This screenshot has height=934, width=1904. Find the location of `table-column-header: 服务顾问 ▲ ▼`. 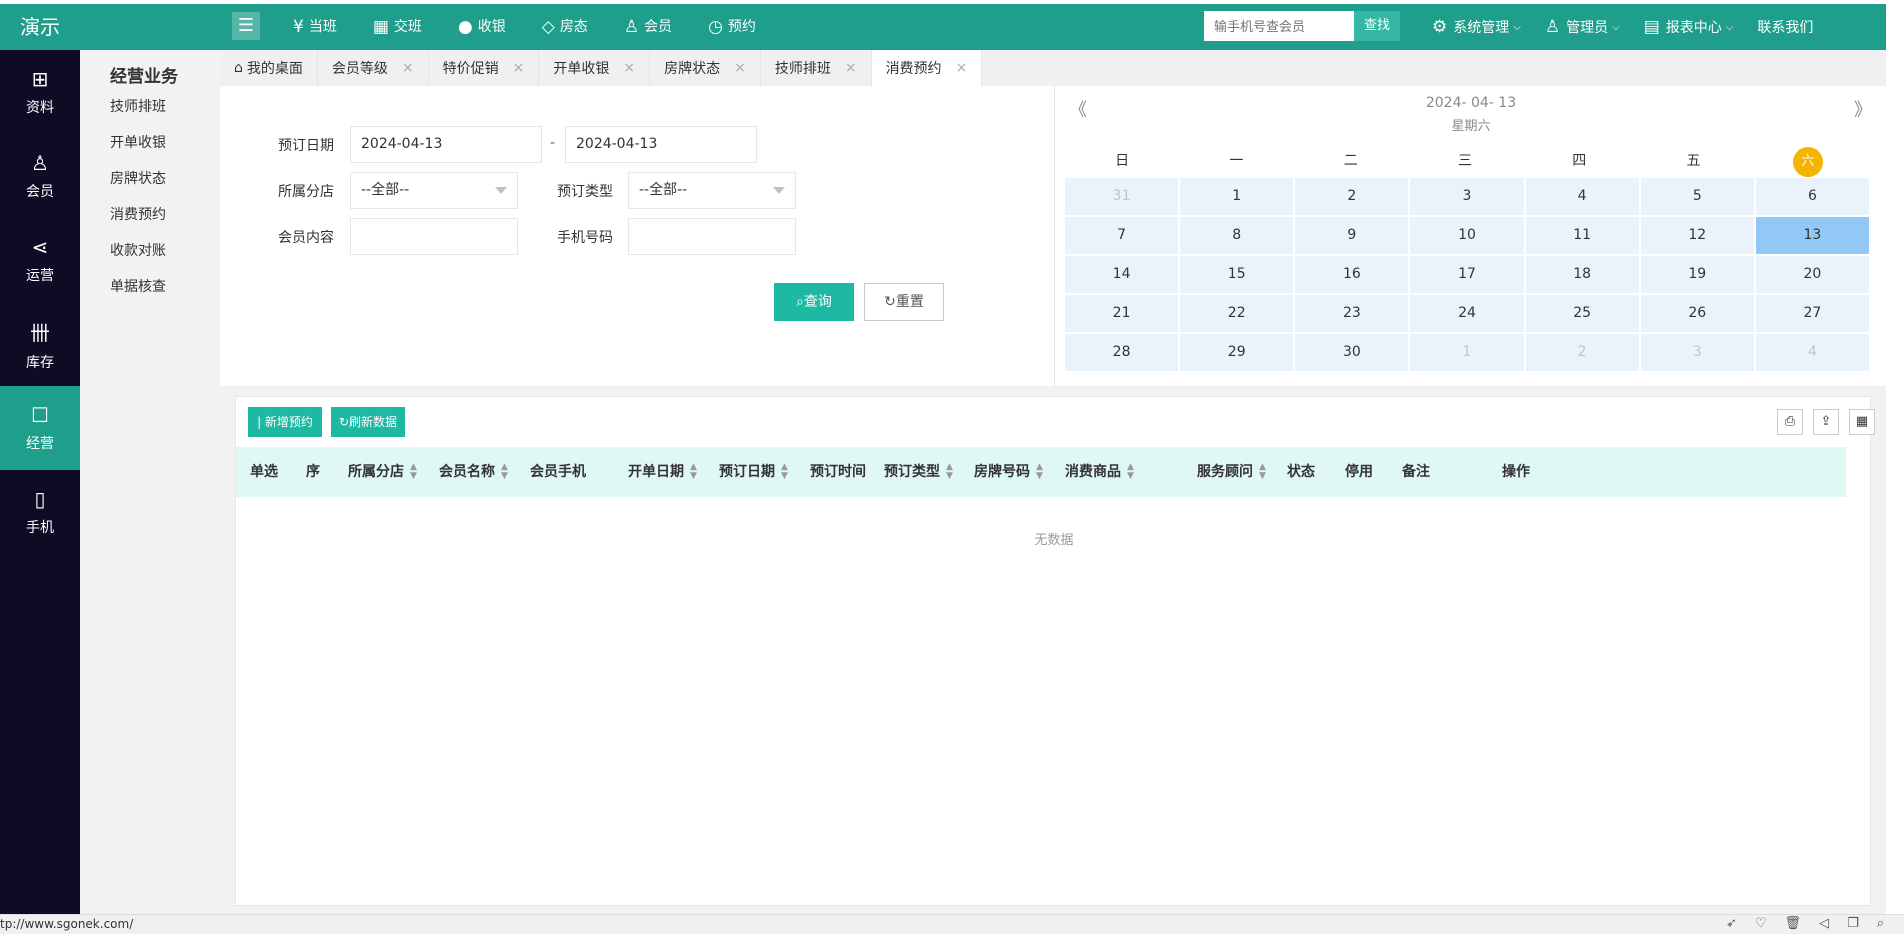

table-column-header: 服务顾问 ▲ ▼ is located at coordinates (1231, 472).